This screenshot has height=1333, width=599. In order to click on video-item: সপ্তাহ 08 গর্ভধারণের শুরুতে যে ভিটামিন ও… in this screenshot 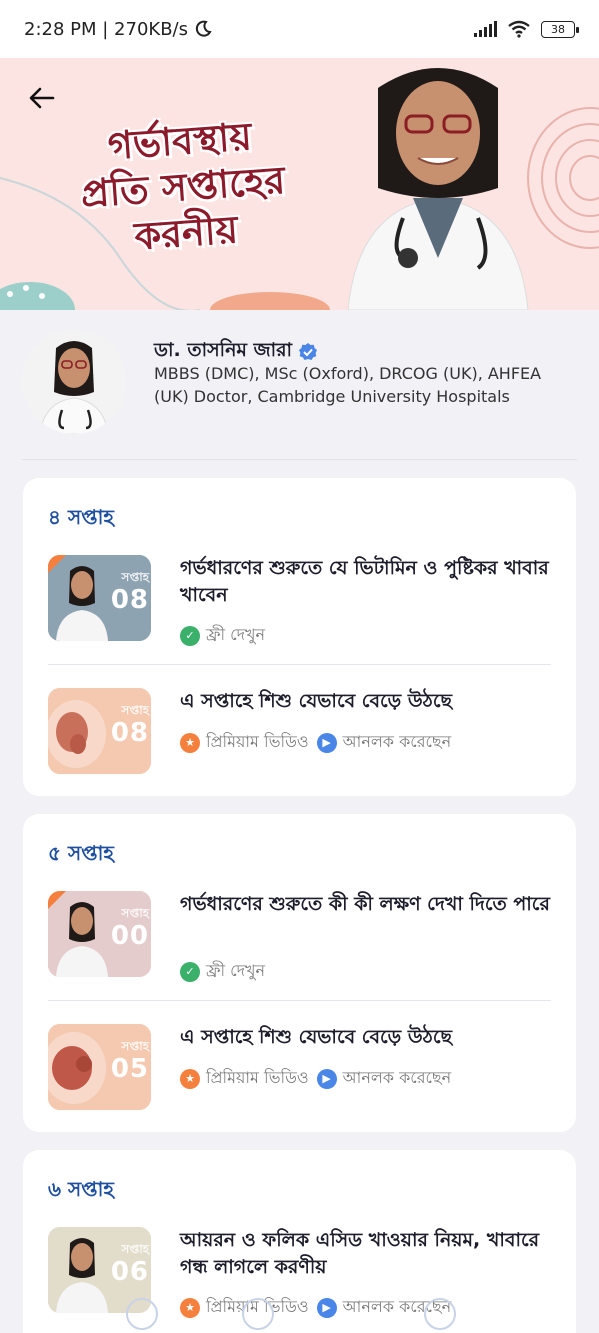, I will do `click(299, 610)`.